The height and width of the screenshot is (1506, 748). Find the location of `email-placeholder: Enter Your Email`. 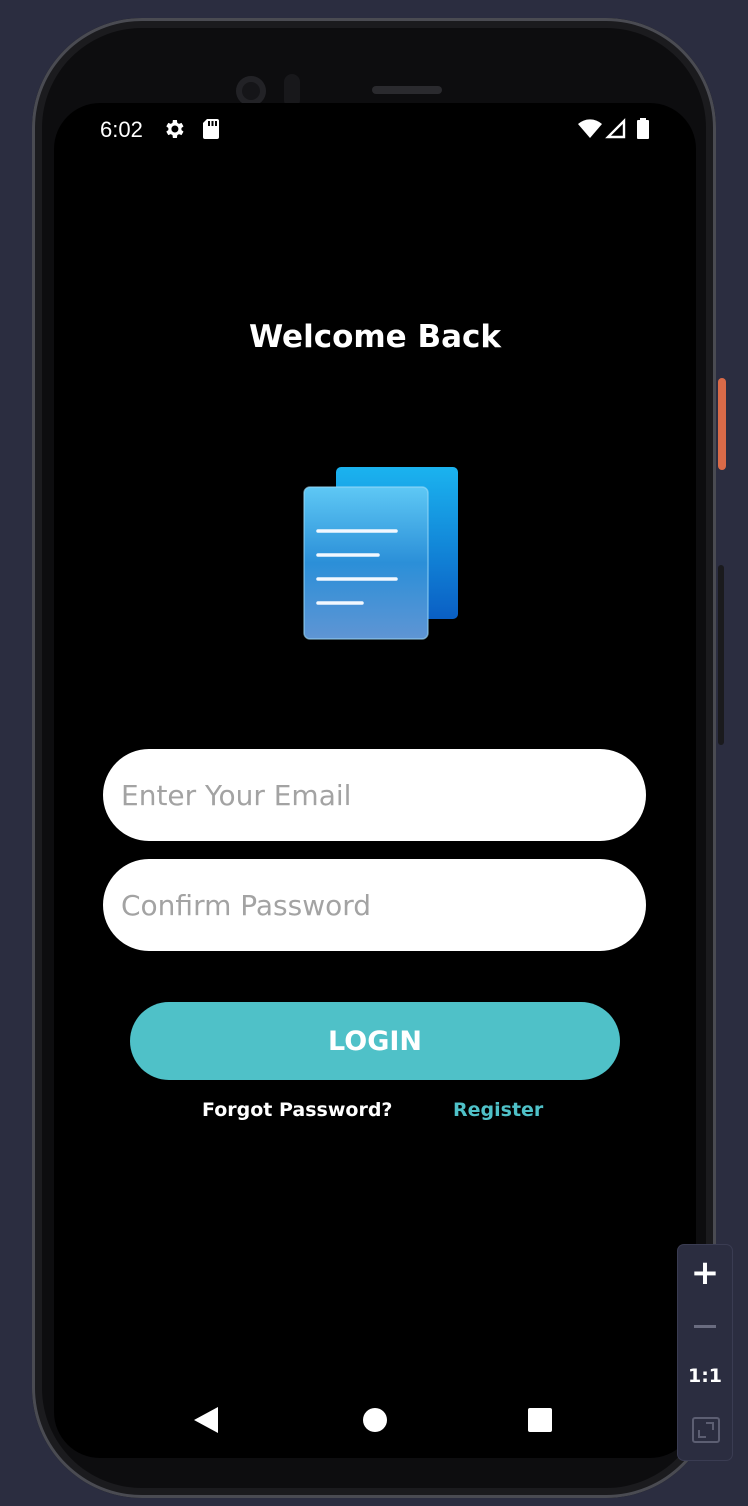

email-placeholder: Enter Your Email is located at coordinates (236, 795).